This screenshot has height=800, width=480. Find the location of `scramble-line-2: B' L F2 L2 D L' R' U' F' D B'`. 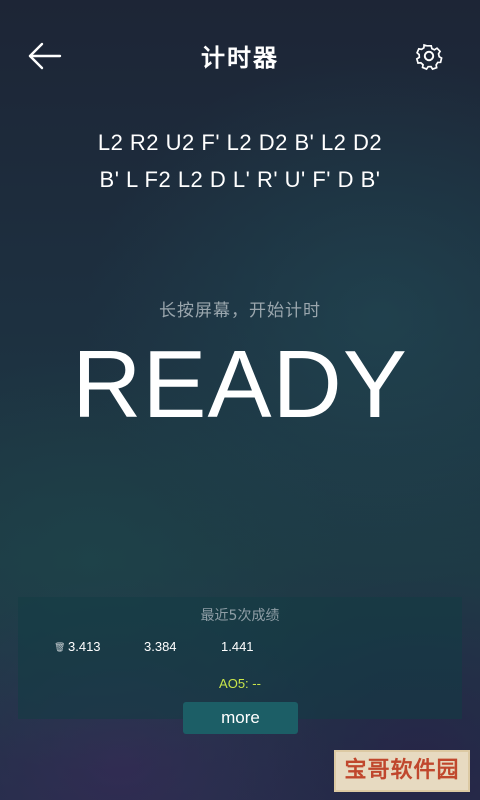

scramble-line-2: B' L F2 L2 D L' R' U' F' D B' is located at coordinates (240, 179).